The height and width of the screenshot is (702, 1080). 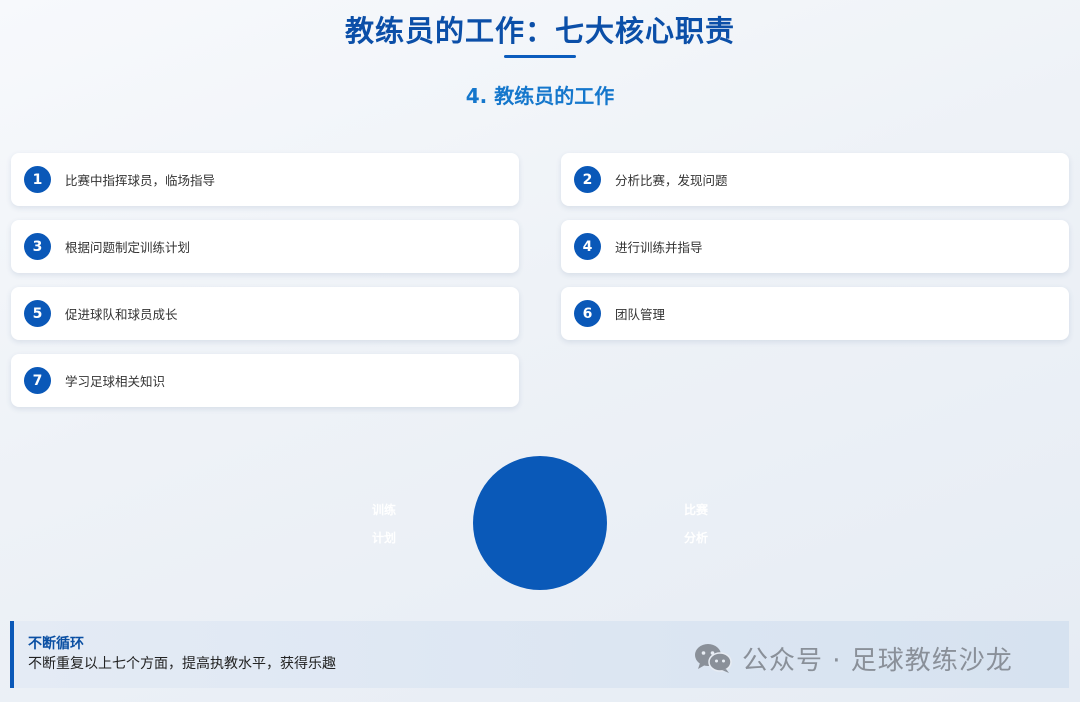 What do you see at coordinates (587, 313) in the screenshot?
I see `duty-number-badge: 6` at bounding box center [587, 313].